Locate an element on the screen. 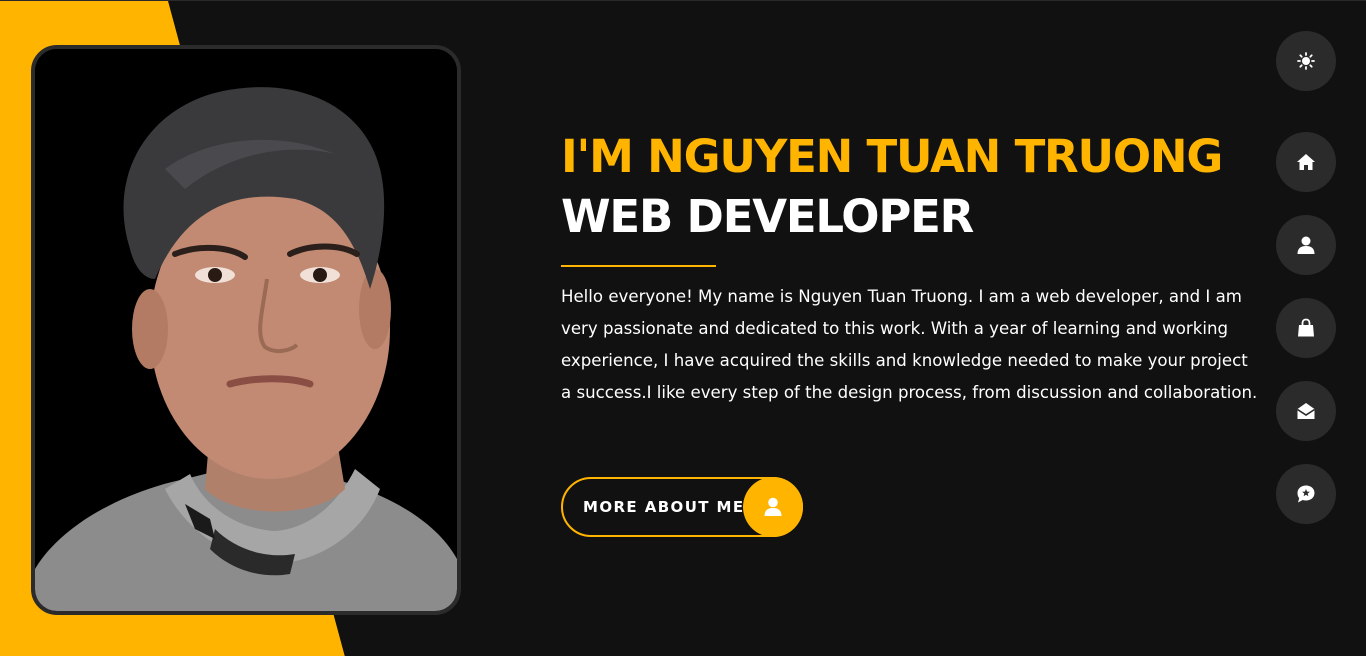 The width and height of the screenshot is (1366, 656). theme-toggle-button is located at coordinates (1306, 61).